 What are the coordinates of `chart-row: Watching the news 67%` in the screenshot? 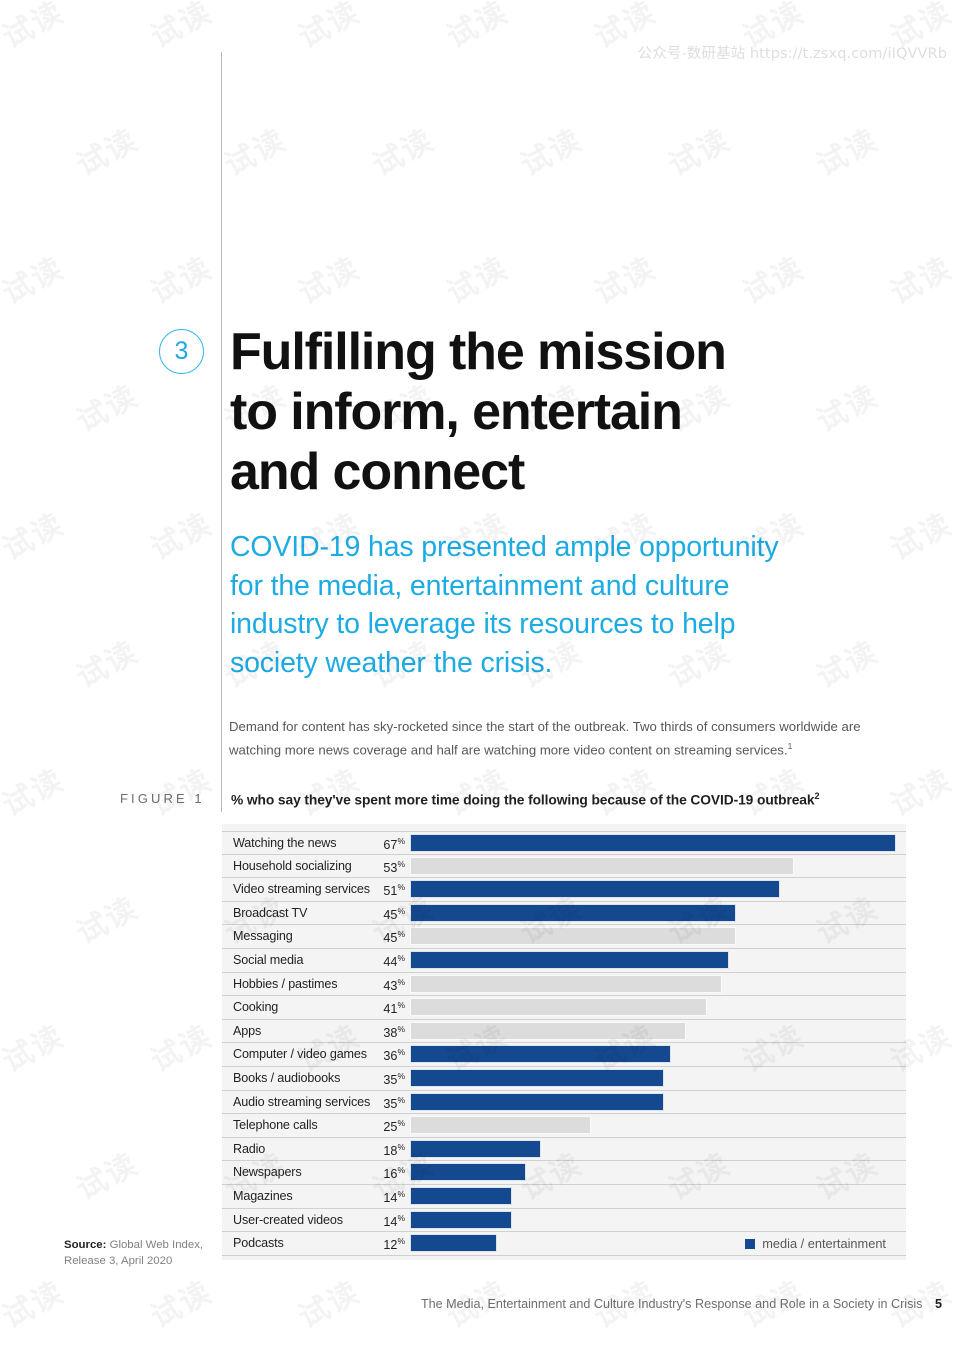 It's located at (564, 843).